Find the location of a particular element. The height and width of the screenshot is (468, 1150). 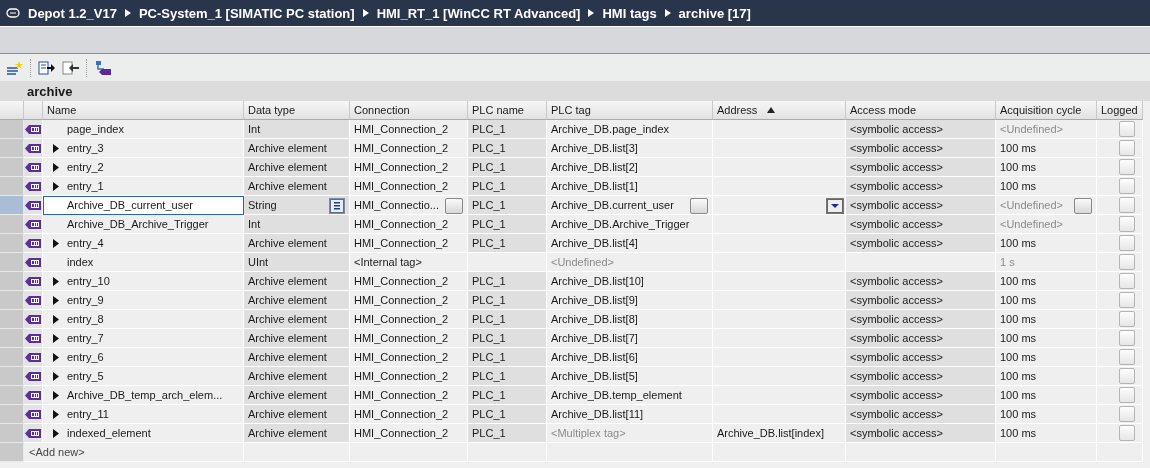

name-cell: indexed_element is located at coordinates (143, 433).